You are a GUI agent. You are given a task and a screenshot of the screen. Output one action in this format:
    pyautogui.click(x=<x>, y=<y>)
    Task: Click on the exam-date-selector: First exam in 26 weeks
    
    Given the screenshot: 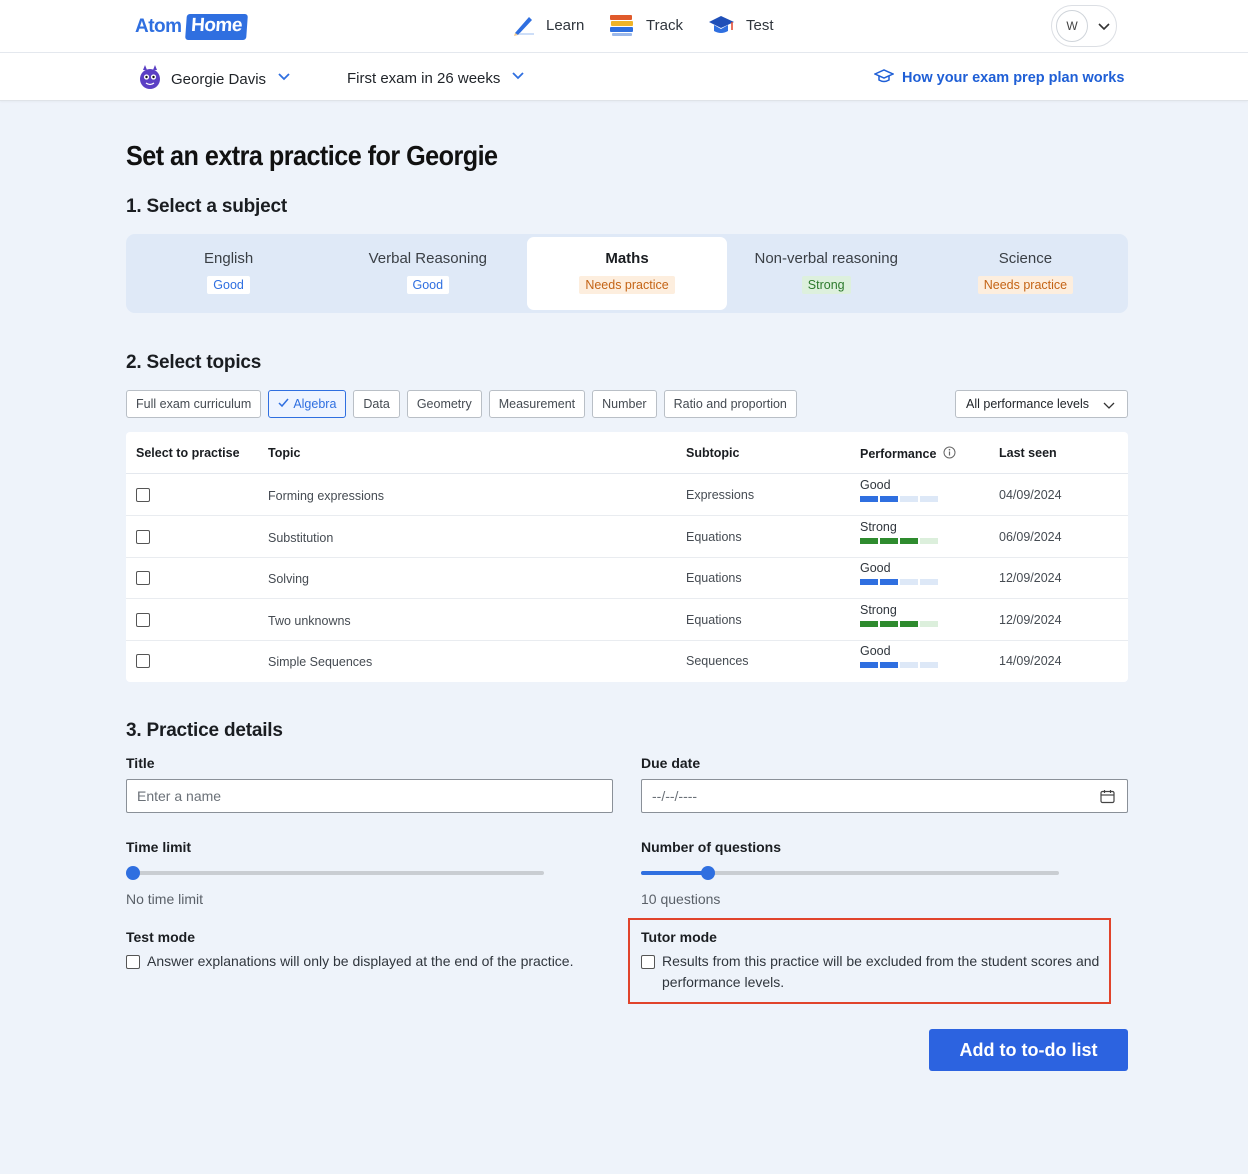 What is the action you would take?
    pyautogui.click(x=436, y=78)
    